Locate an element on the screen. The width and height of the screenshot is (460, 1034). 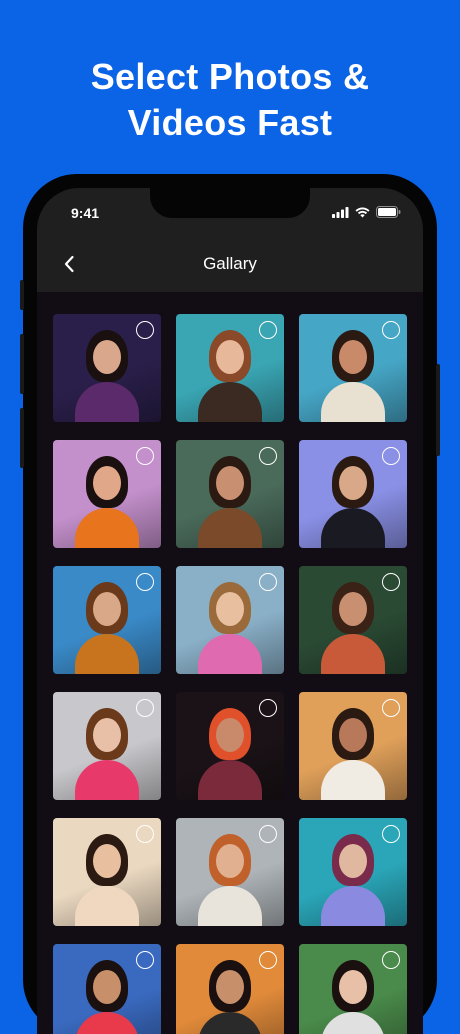
headline: Select Photos & Videos Fast is located at coordinates (230, 100).